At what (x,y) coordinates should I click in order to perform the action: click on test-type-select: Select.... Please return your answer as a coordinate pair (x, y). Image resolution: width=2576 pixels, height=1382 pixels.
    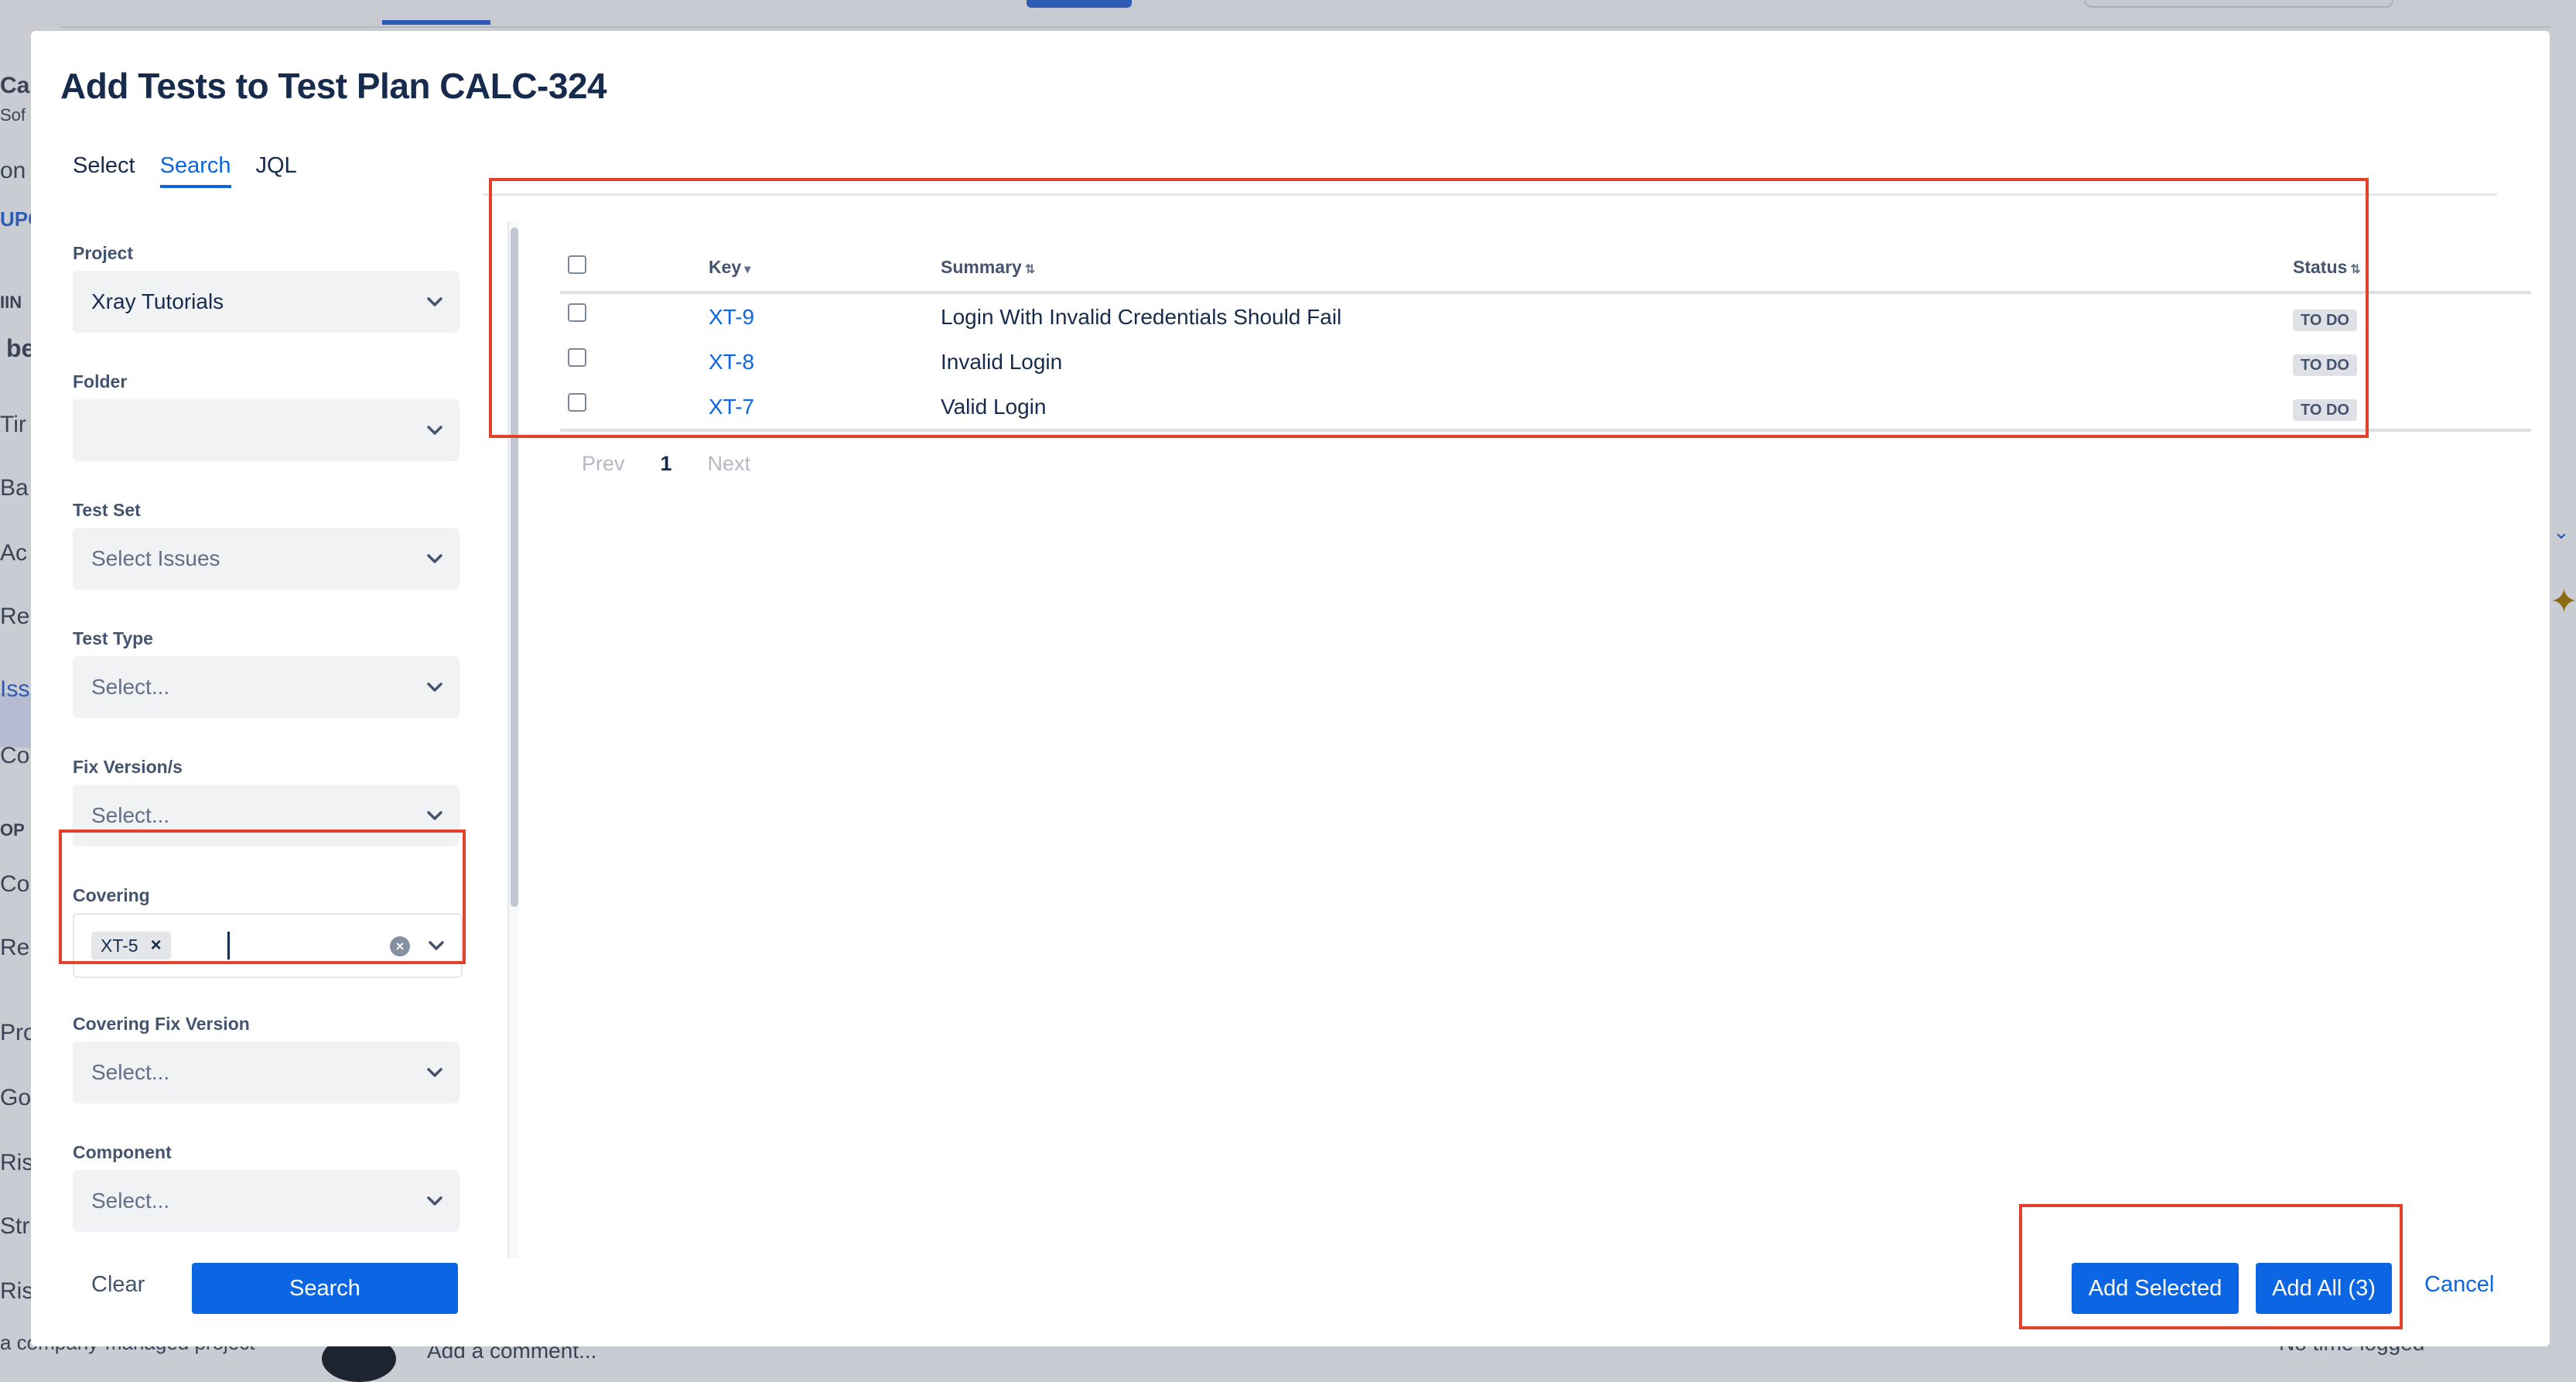
    Looking at the image, I should click on (266, 687).